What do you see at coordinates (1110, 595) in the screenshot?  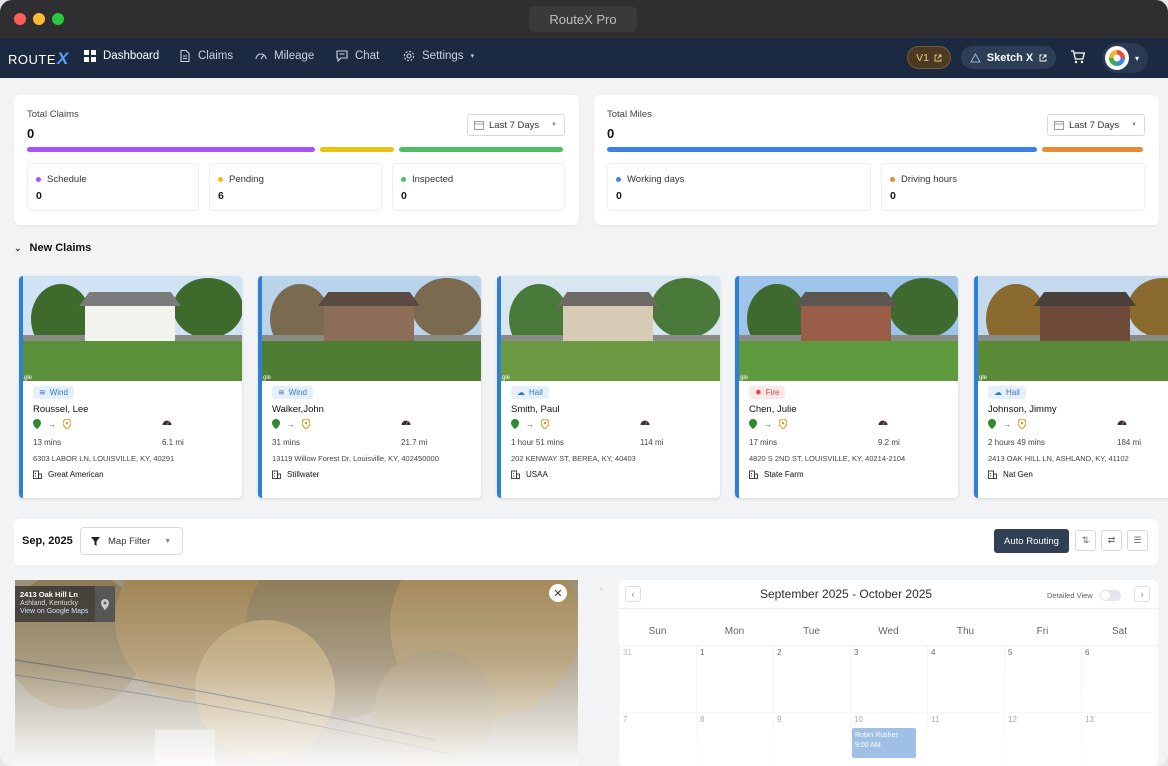 I see `toggle-switch` at bounding box center [1110, 595].